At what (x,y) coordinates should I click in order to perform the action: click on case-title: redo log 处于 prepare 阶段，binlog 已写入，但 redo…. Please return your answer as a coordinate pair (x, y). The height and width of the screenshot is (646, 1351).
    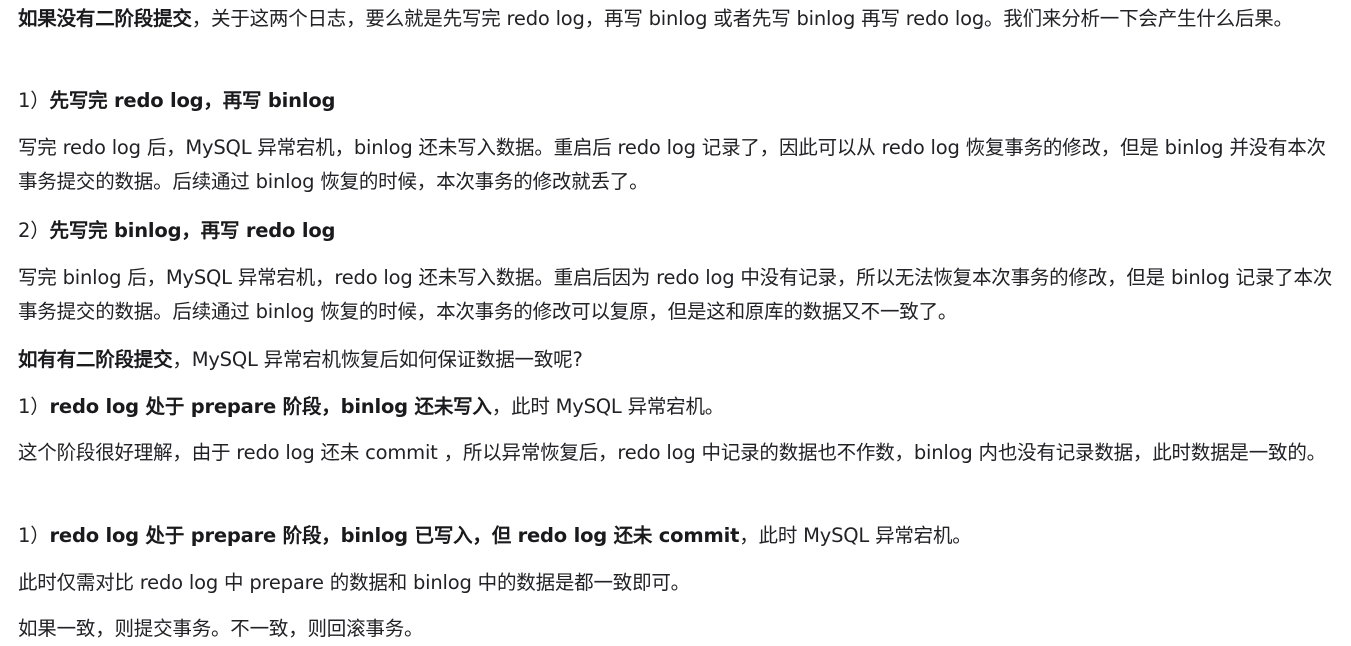
    Looking at the image, I should click on (394, 535).